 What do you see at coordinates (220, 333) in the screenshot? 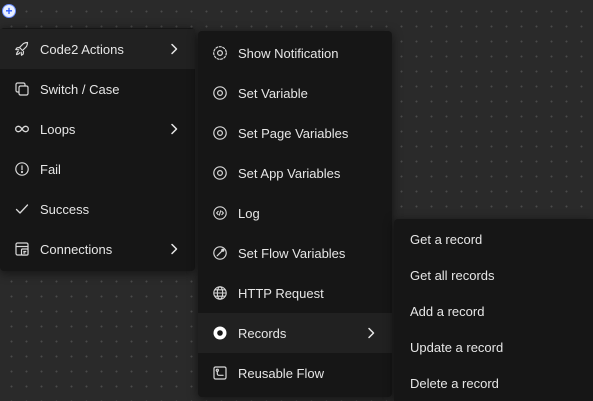
I see `records-icon` at bounding box center [220, 333].